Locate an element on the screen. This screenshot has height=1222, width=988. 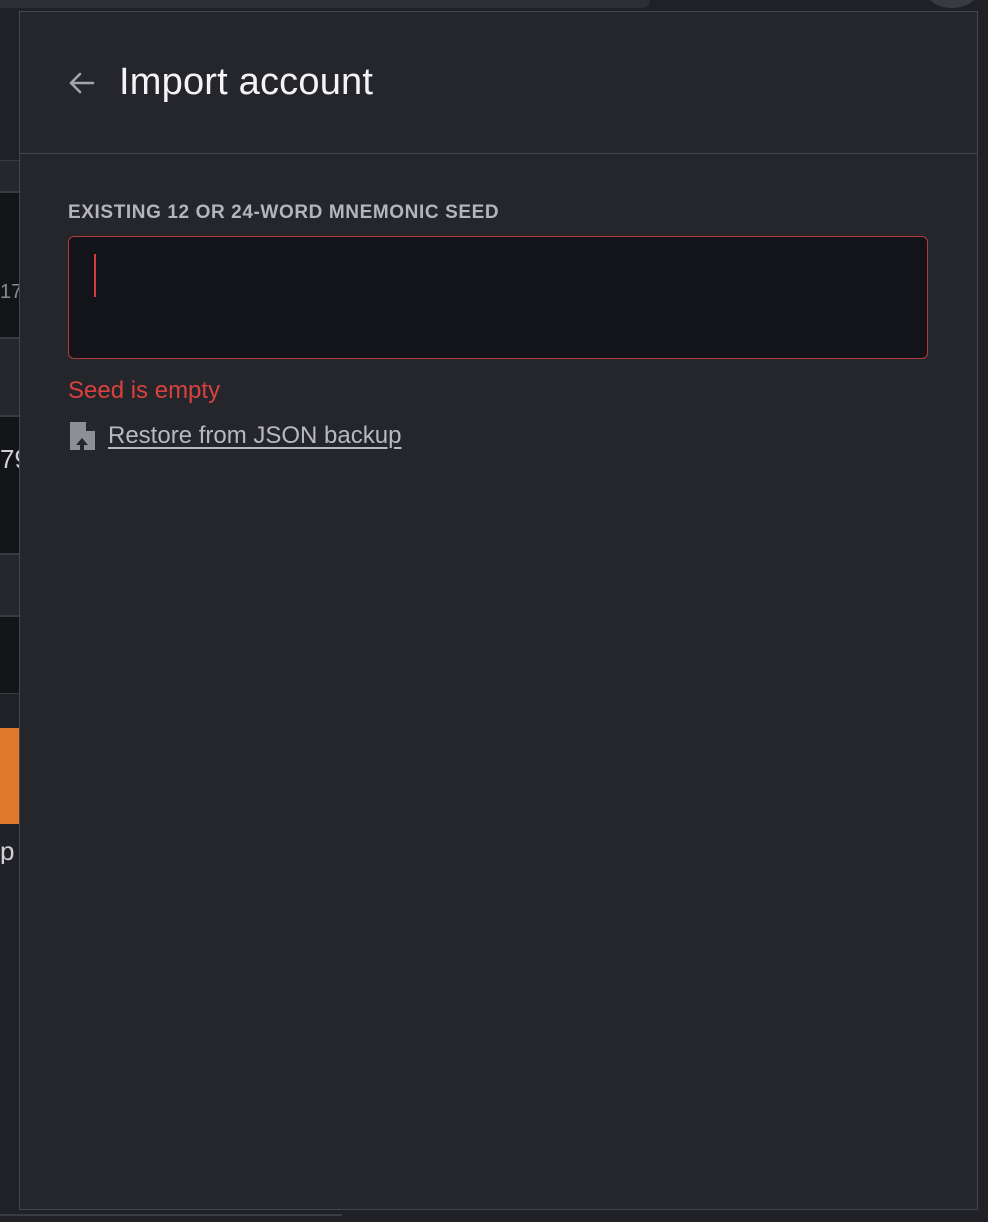
seed-field-label: EXISTING 12 OR 24-WORD MNEMONIC SEED is located at coordinates (284, 212).